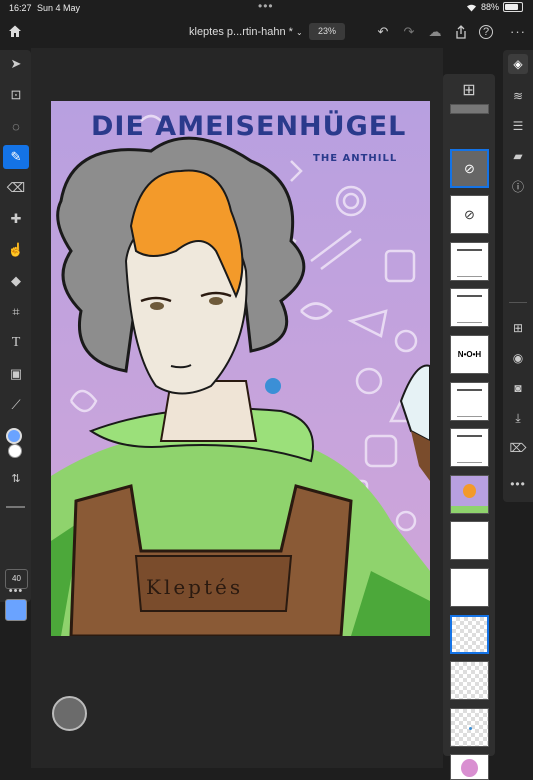 The image size is (533, 780). I want to click on crop-tool: ⌗, so click(16, 312).